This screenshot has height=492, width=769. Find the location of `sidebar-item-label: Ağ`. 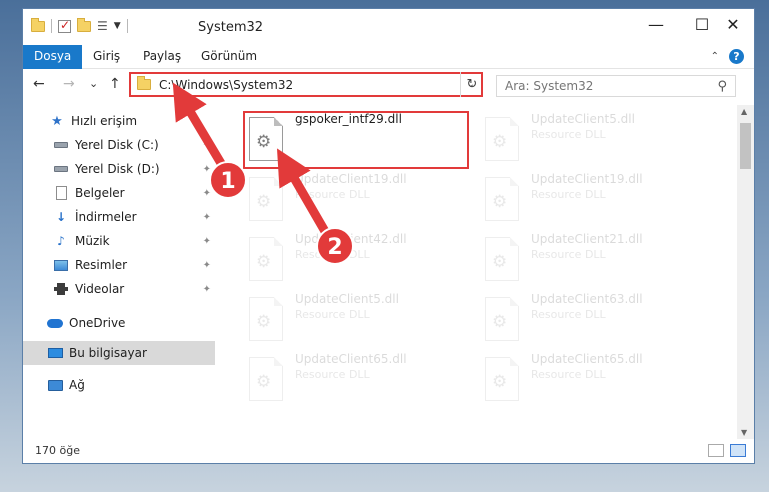

sidebar-item-label: Ağ is located at coordinates (77, 385).